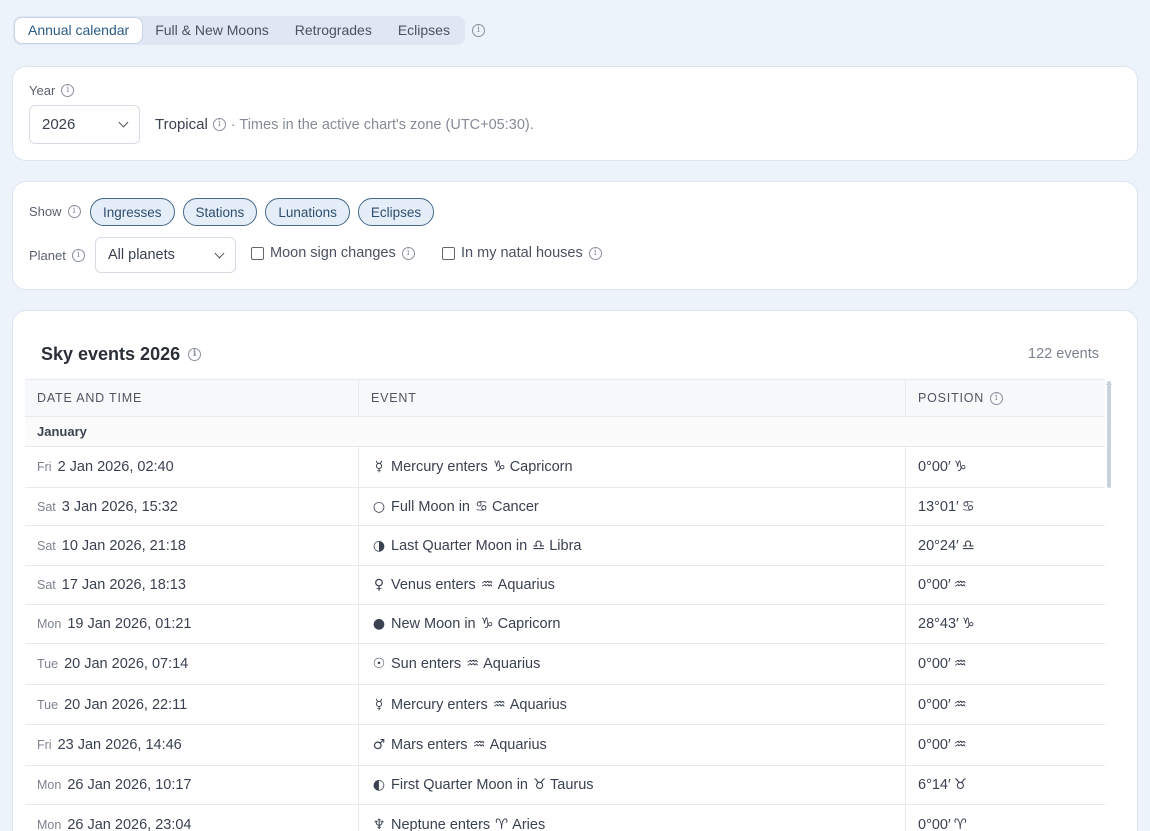 This screenshot has height=831, width=1150. What do you see at coordinates (52, 90) in the screenshot?
I see `year-label: Year i` at bounding box center [52, 90].